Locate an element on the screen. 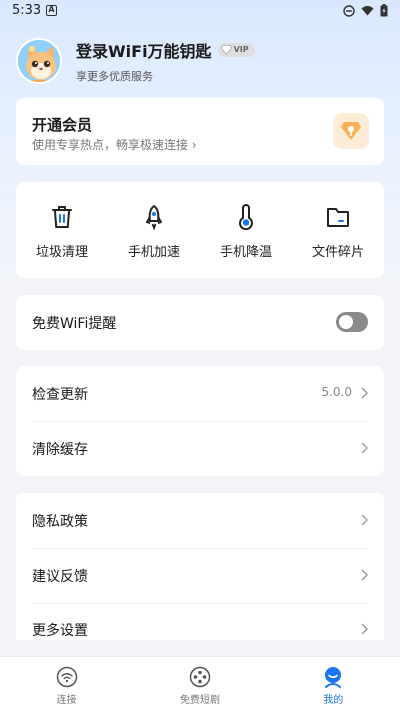 The image size is (400, 711). tool-label: 文件碎片 is located at coordinates (337, 252).